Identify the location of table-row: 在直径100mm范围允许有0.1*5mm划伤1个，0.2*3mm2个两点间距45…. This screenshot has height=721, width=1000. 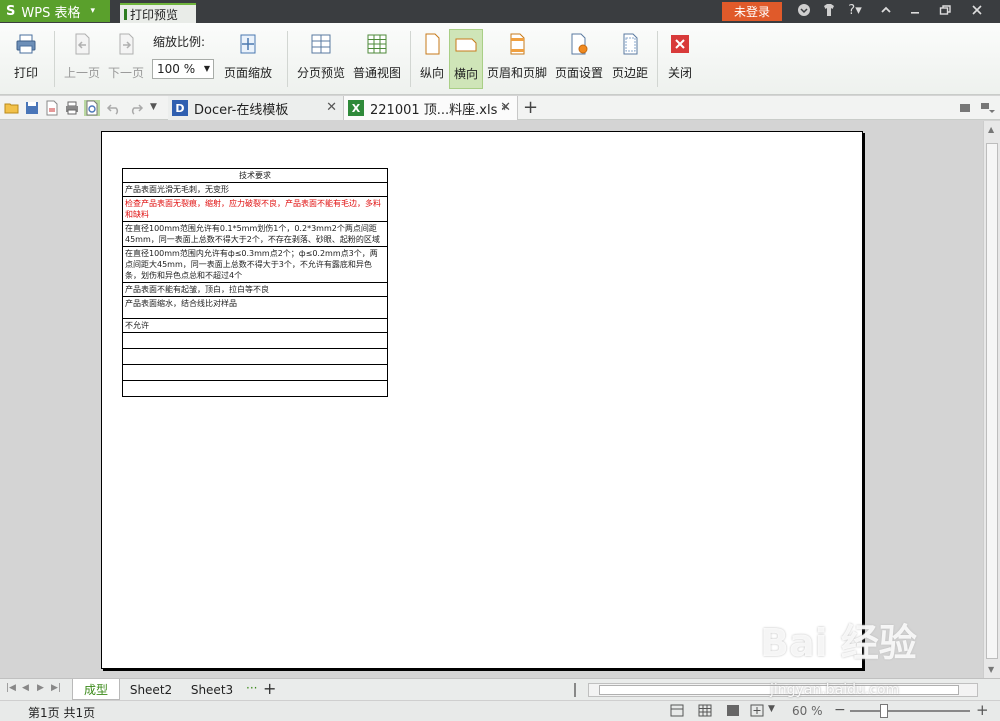
(255, 234).